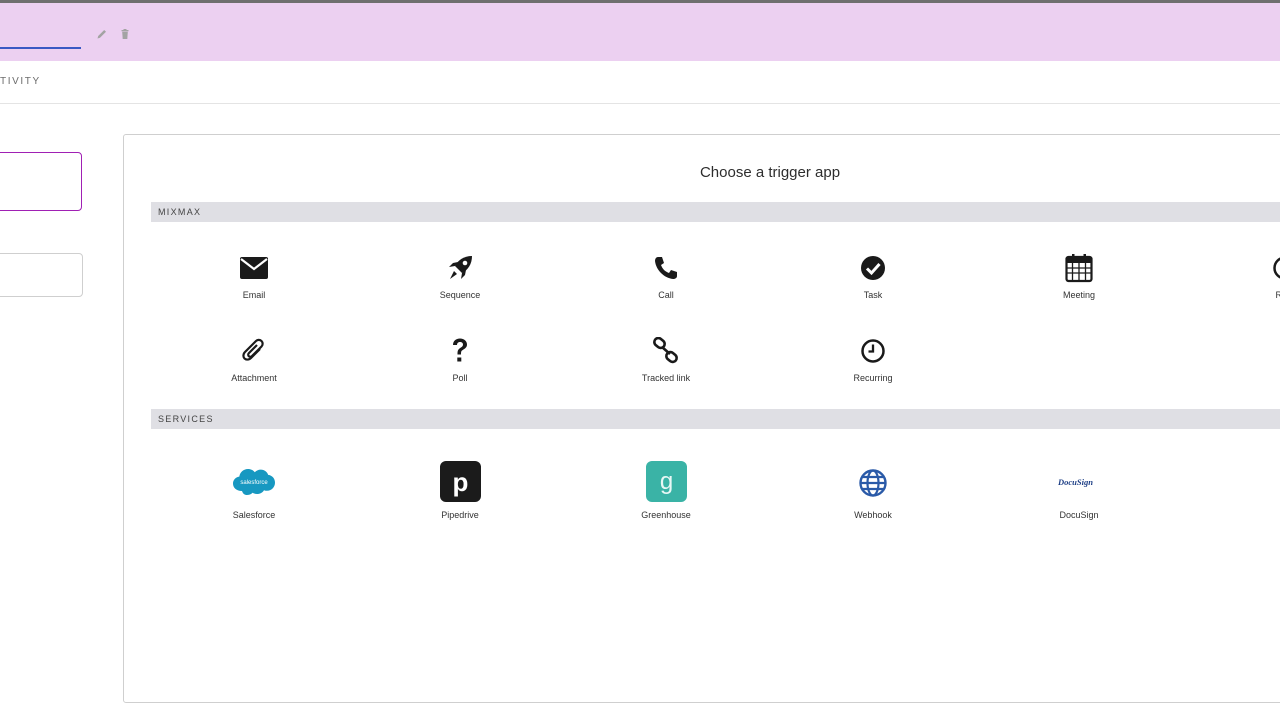 The image size is (1280, 720). I want to click on trigger-app-greenhouse: g Greenhouse, so click(666, 491).